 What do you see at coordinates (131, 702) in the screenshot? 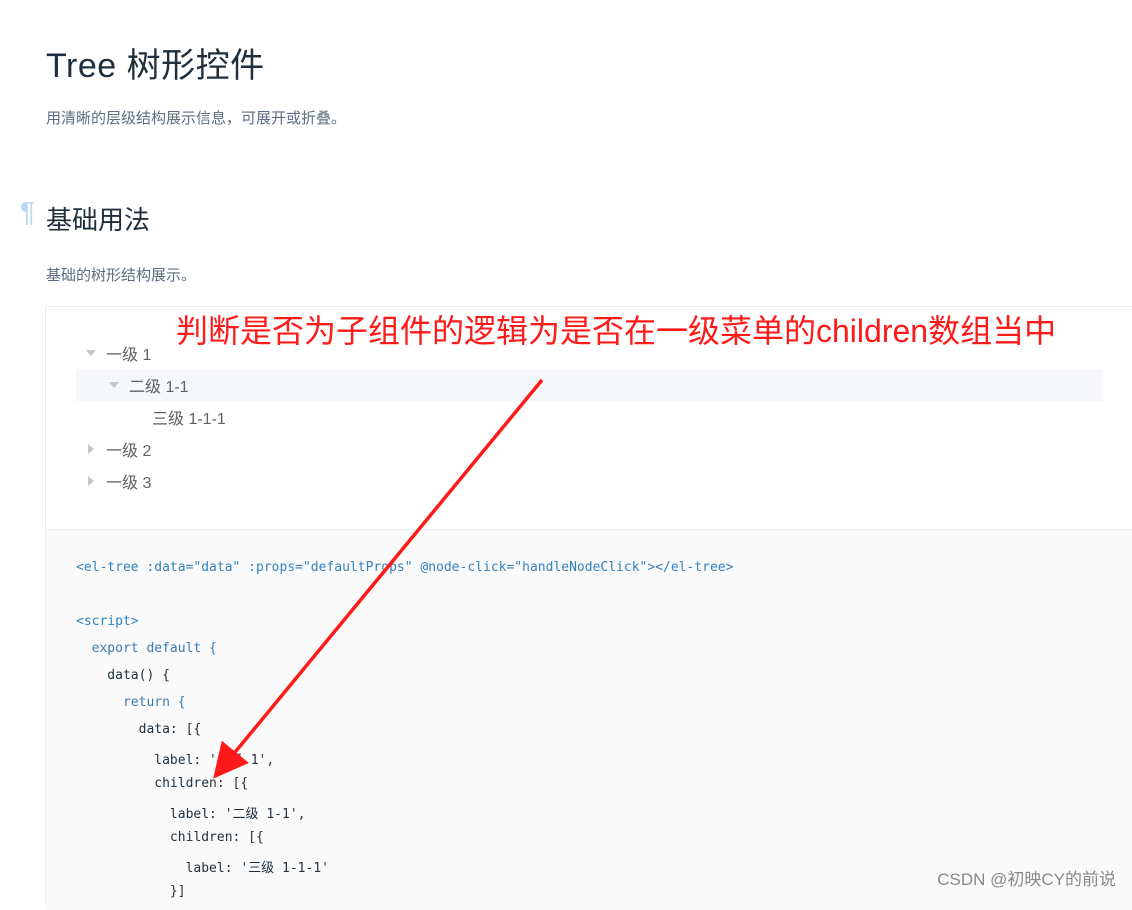
I see `code-line: return {` at bounding box center [131, 702].